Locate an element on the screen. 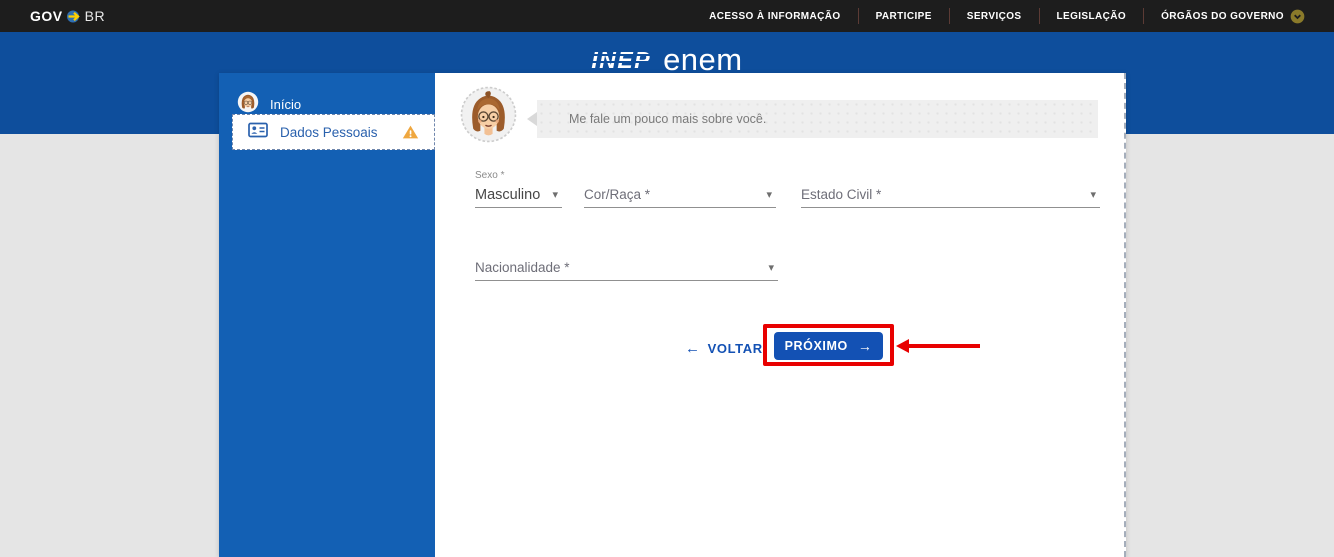 This screenshot has height=557, width=1334. nacionalidade-label: Nacionalidade * is located at coordinates (522, 267).